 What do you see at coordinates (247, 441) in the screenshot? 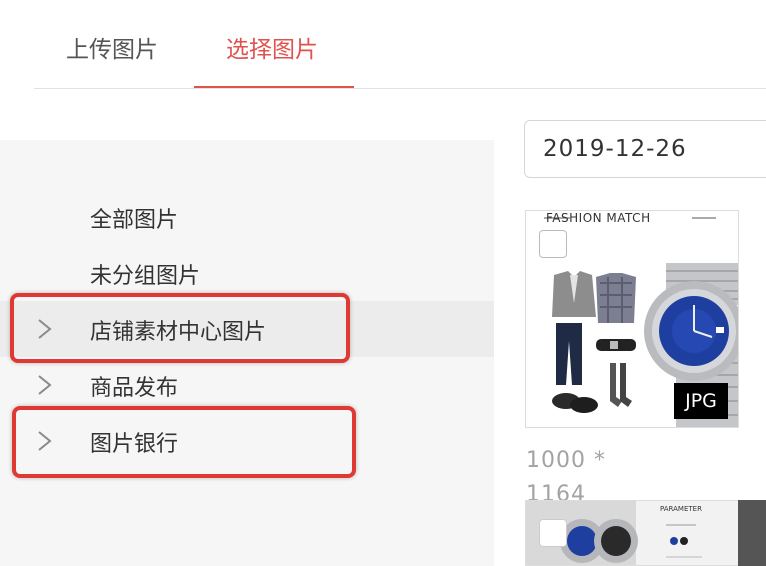
I see `sidebar-item-image-bank: 图片银行` at bounding box center [247, 441].